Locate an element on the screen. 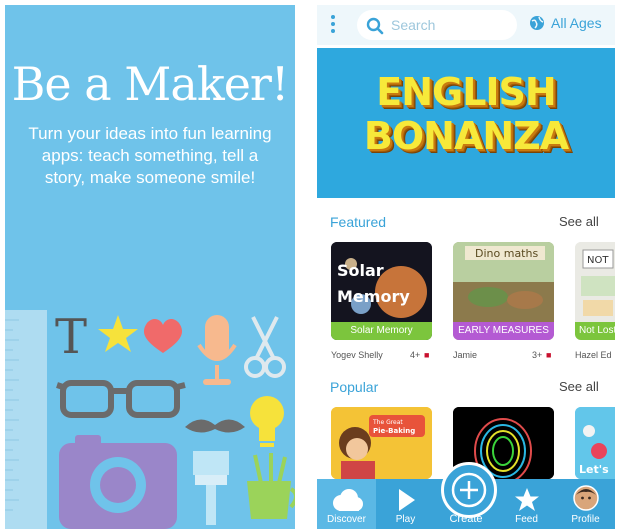 This screenshot has width=620, height=529. scissors-icon is located at coordinates (265, 347).